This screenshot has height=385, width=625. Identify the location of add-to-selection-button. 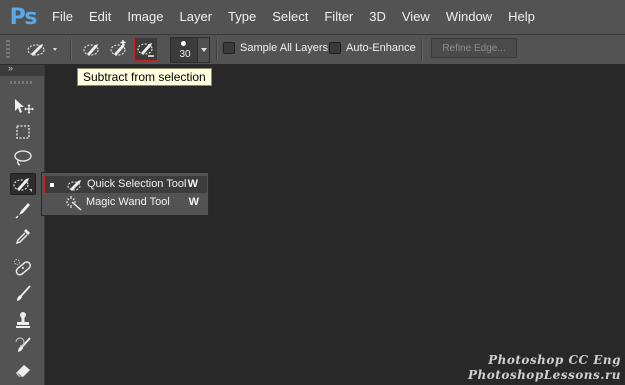
(119, 49).